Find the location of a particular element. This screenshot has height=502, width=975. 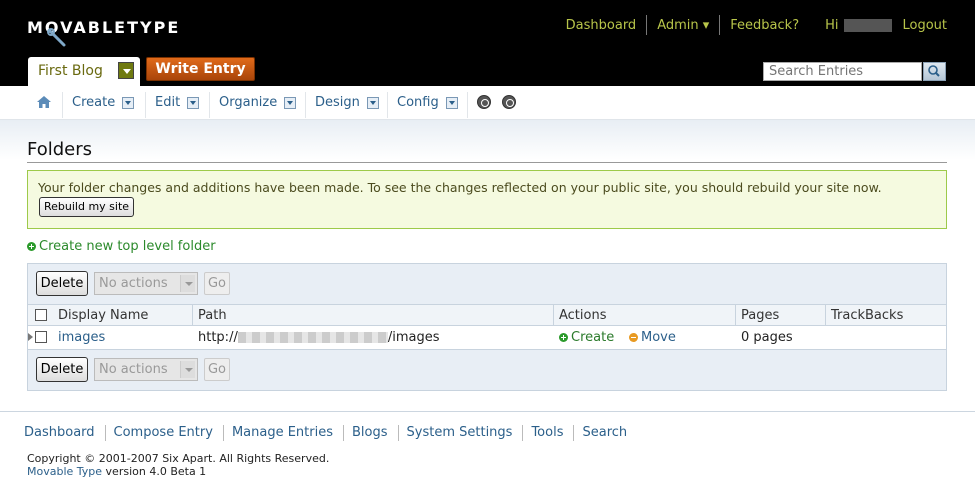

folder-name-link: images is located at coordinates (81, 337).